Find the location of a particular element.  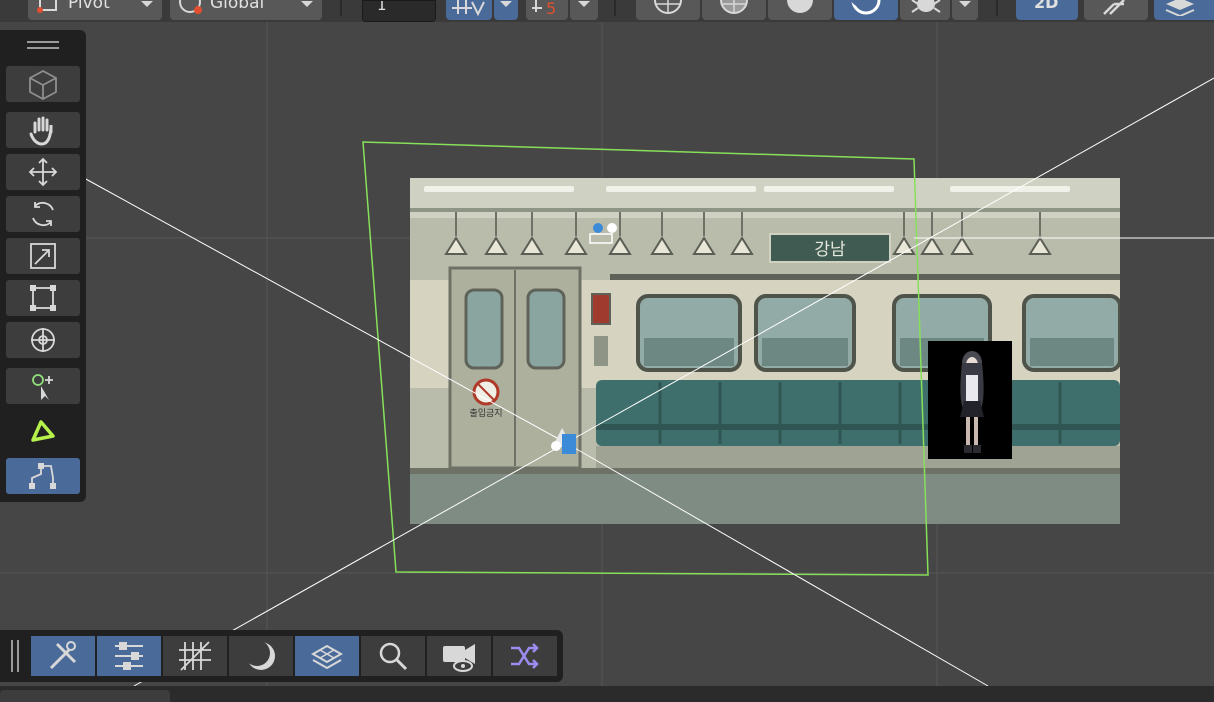

audio-source-icon is located at coordinates (603, 233).